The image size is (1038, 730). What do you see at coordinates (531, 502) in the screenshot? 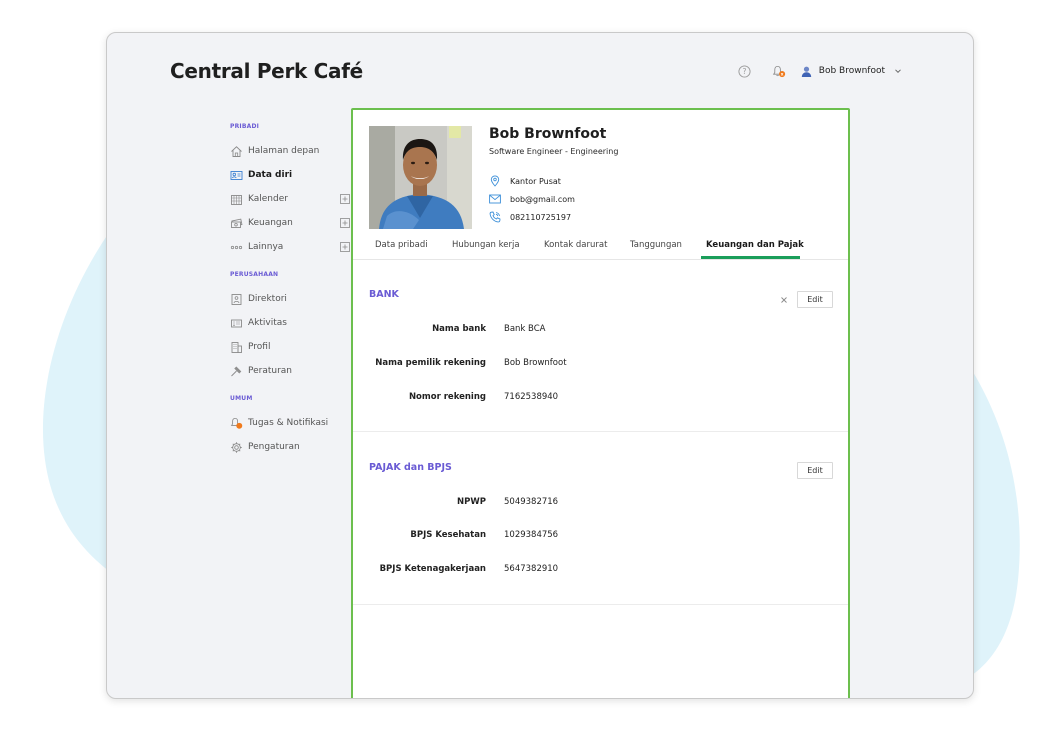
I see `field-value-npwp: 5049382716` at bounding box center [531, 502].